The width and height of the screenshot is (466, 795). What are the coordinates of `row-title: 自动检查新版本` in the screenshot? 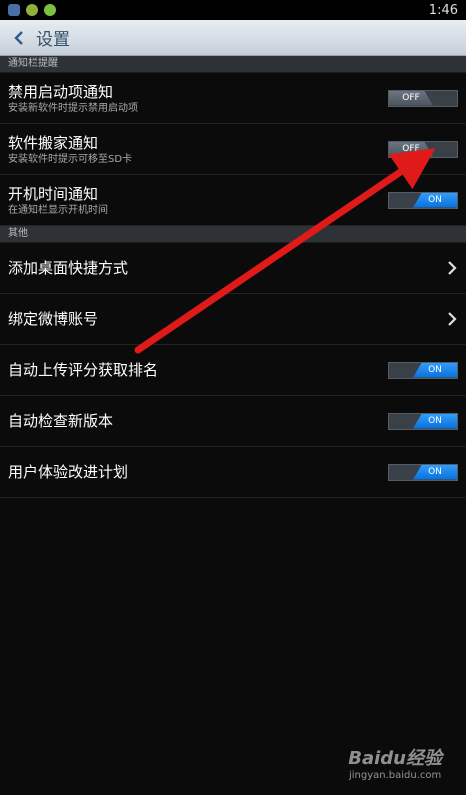 It's located at (61, 421).